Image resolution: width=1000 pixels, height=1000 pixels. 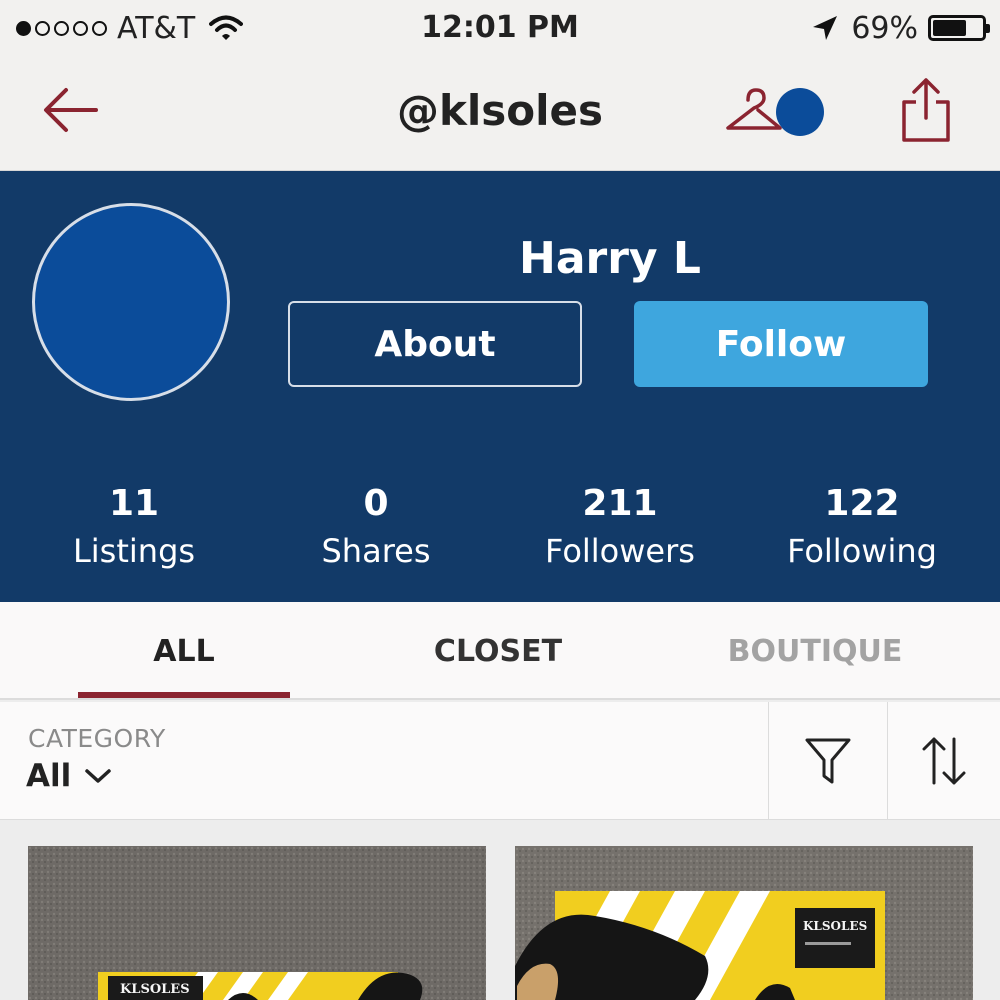 What do you see at coordinates (435, 344) in the screenshot?
I see `about-button: About` at bounding box center [435, 344].